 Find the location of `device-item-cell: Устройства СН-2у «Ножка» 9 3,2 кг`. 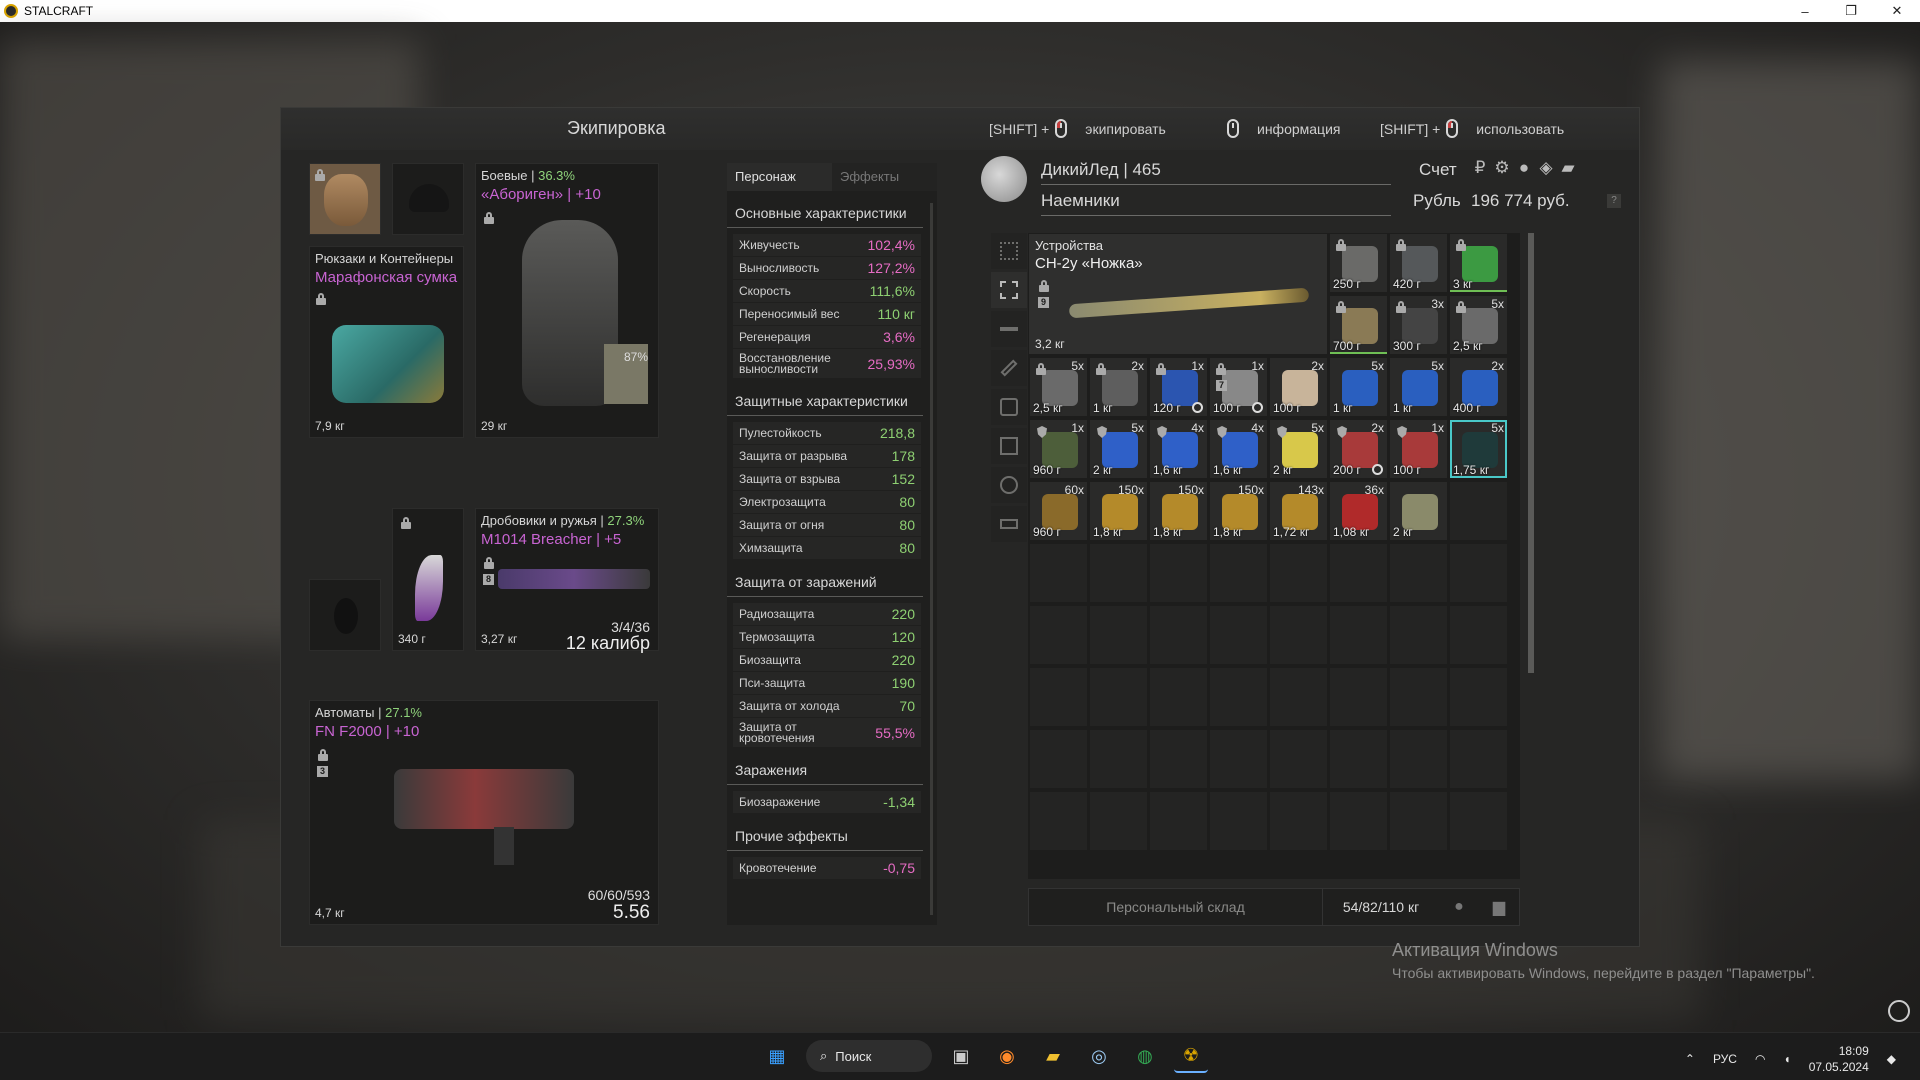

device-item-cell: Устройства СН-2у «Ножка» 9 3,2 кг is located at coordinates (1178, 294).